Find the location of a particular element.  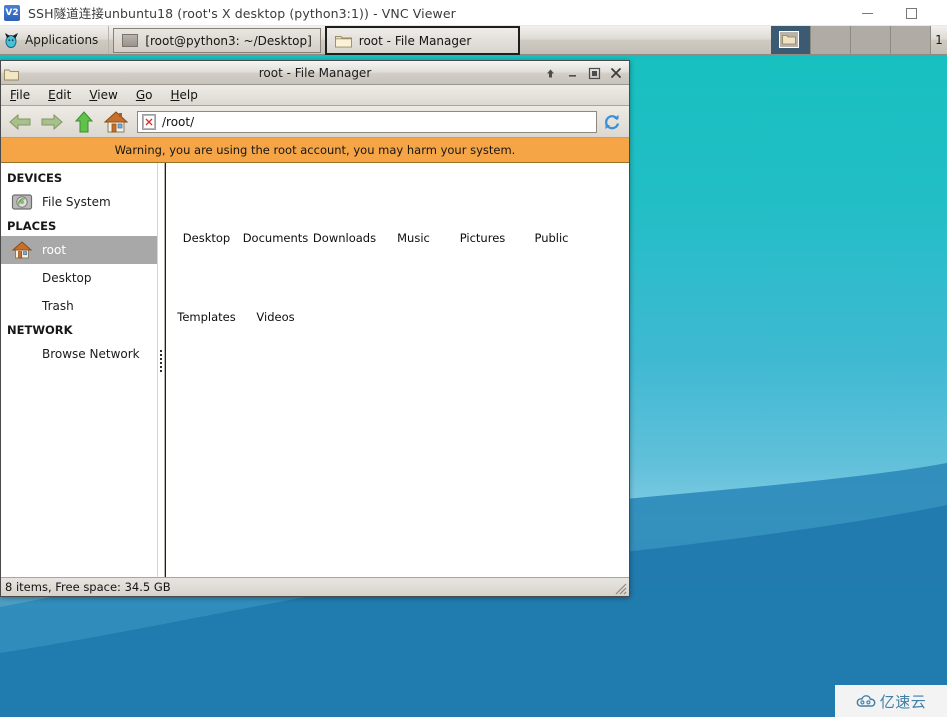

file-item-videos-label: Videos is located at coordinates (275, 317).